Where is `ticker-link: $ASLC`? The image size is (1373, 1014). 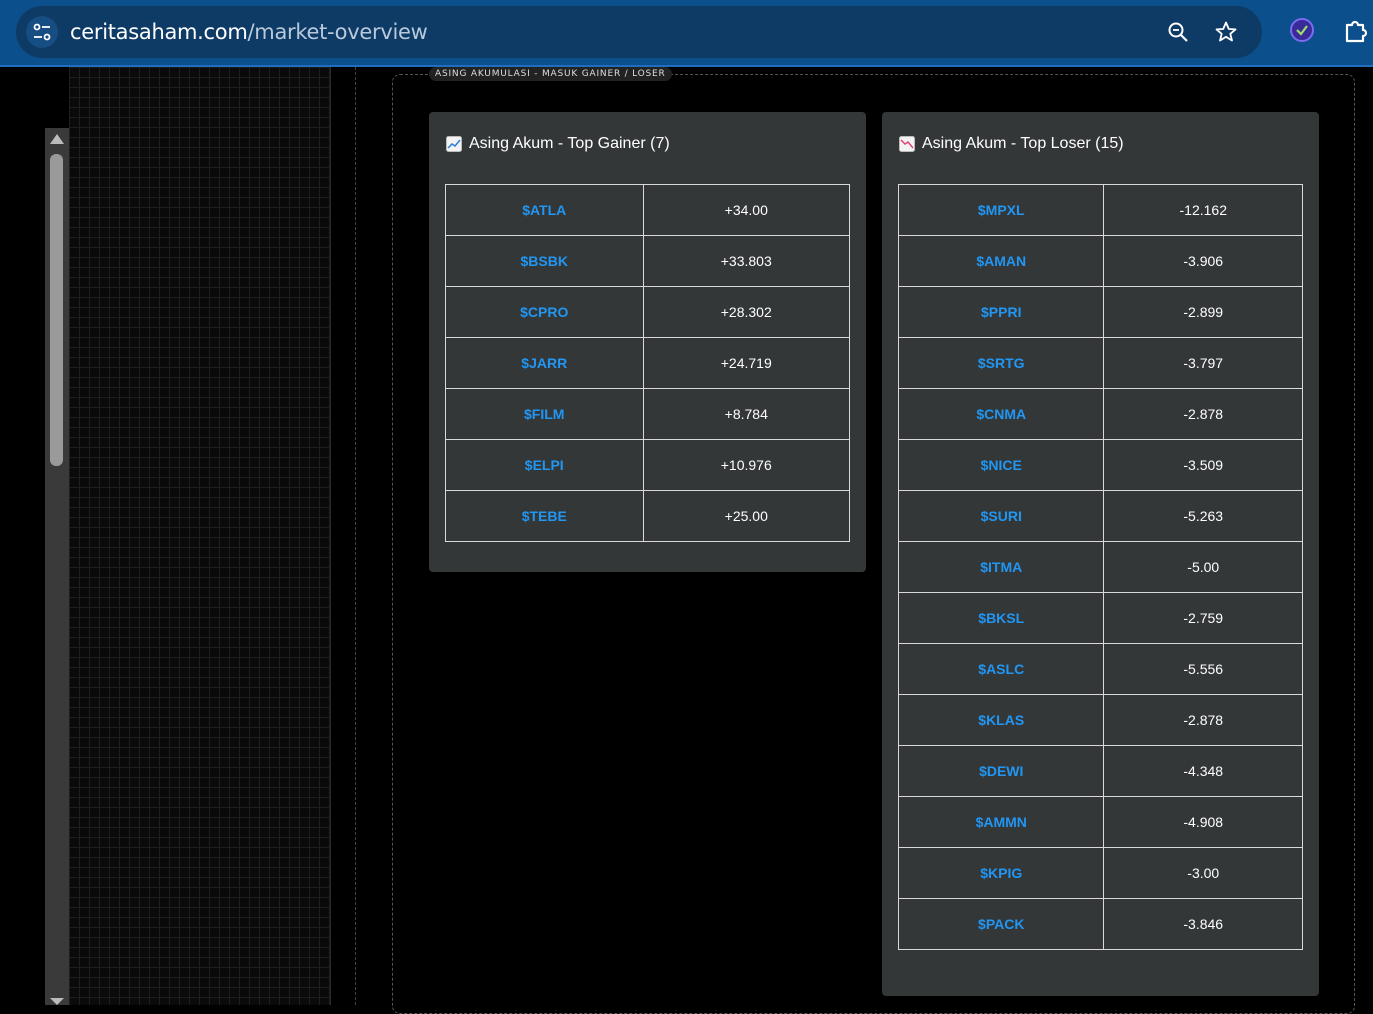
ticker-link: $ASLC is located at coordinates (1001, 669).